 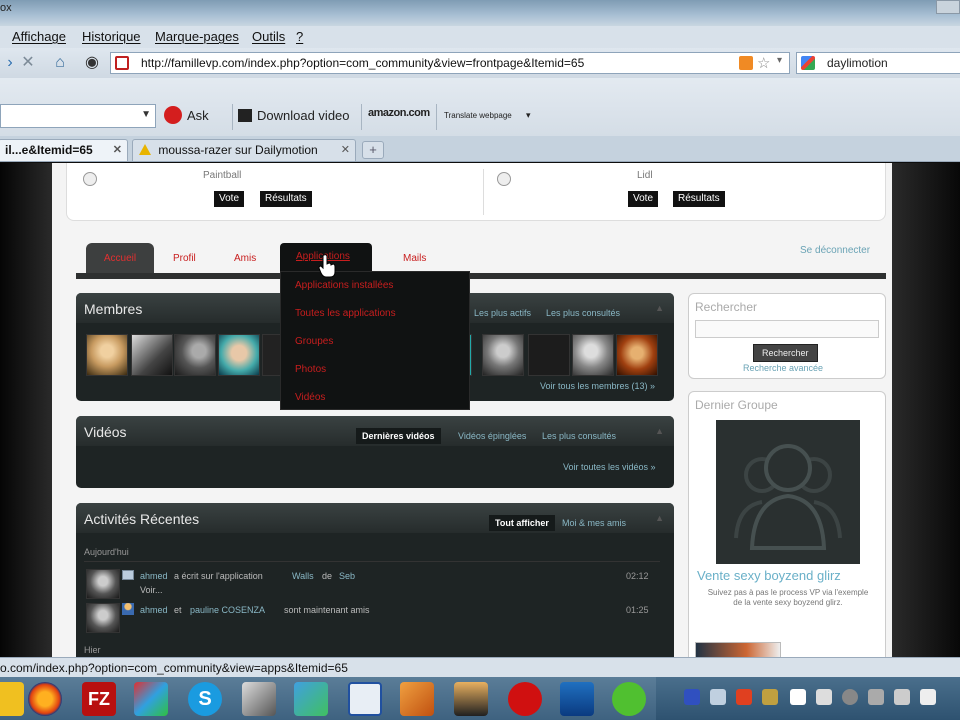 What do you see at coordinates (835, 250) in the screenshot?
I see `logout-link: Se déconnecter` at bounding box center [835, 250].